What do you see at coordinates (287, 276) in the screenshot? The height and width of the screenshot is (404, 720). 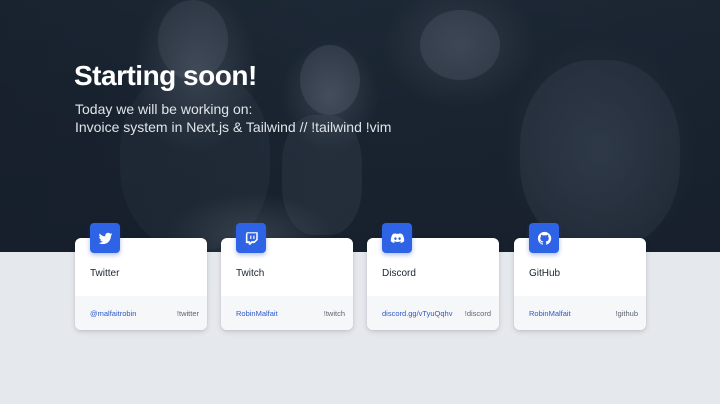 I see `social-card-twitch: Twitch RobinMalfait !twitch` at bounding box center [287, 276].